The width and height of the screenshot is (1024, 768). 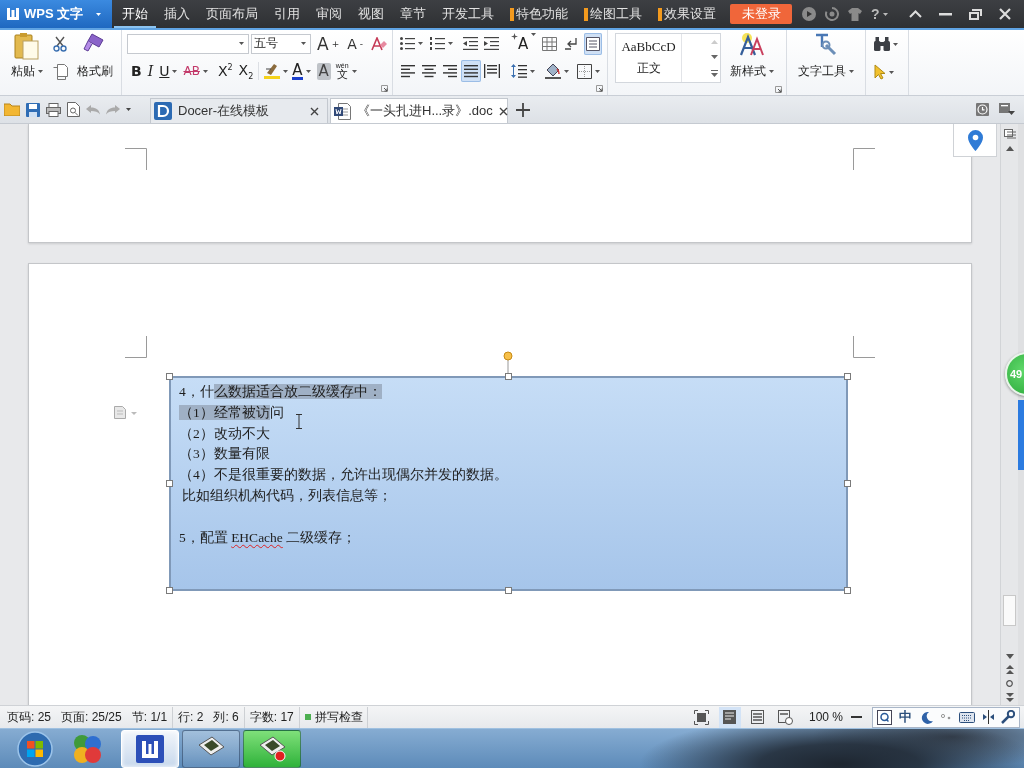 What do you see at coordinates (188, 43) in the screenshot?
I see `font-name-field` at bounding box center [188, 43].